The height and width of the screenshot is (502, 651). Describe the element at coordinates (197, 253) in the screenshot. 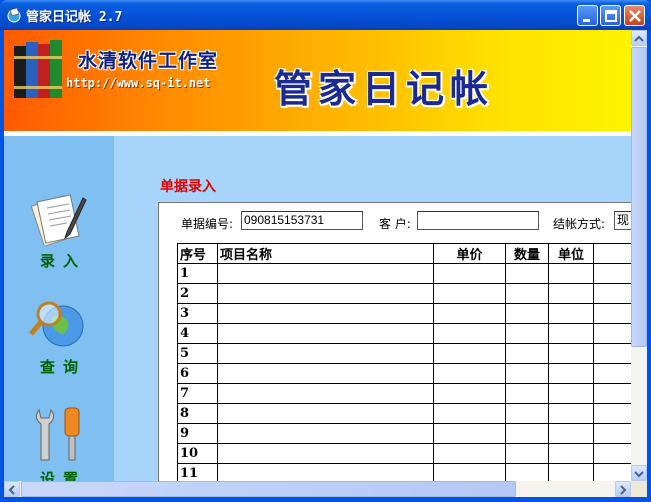

I see `column-header: 序号` at that location.